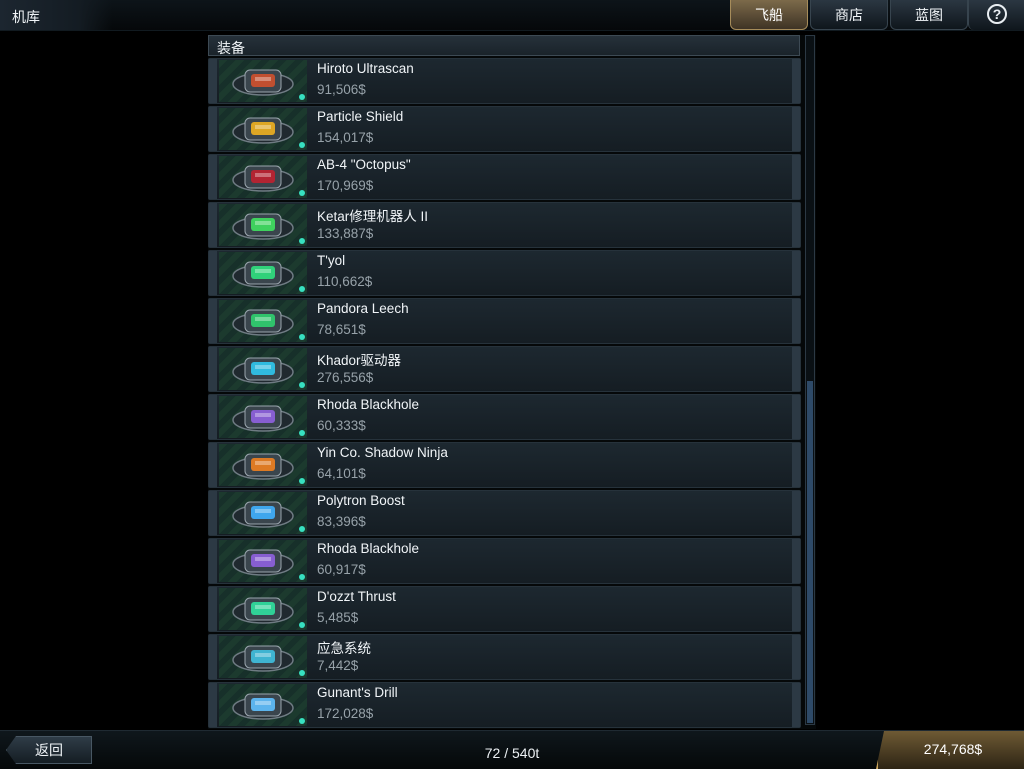 The width and height of the screenshot is (1024, 769). I want to click on item-price: 133,887$, so click(345, 233).